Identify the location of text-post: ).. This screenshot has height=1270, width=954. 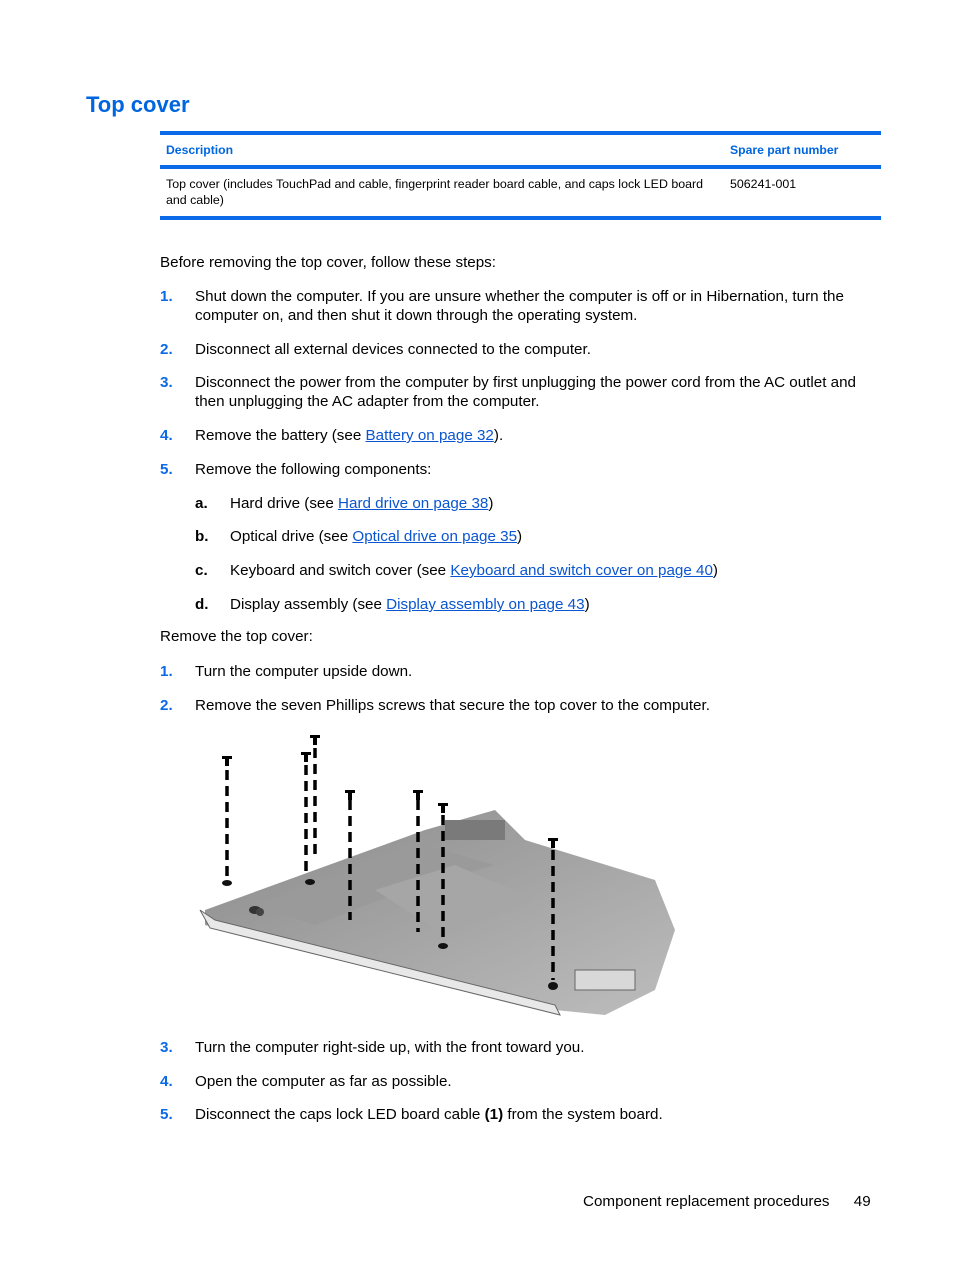
(498, 435).